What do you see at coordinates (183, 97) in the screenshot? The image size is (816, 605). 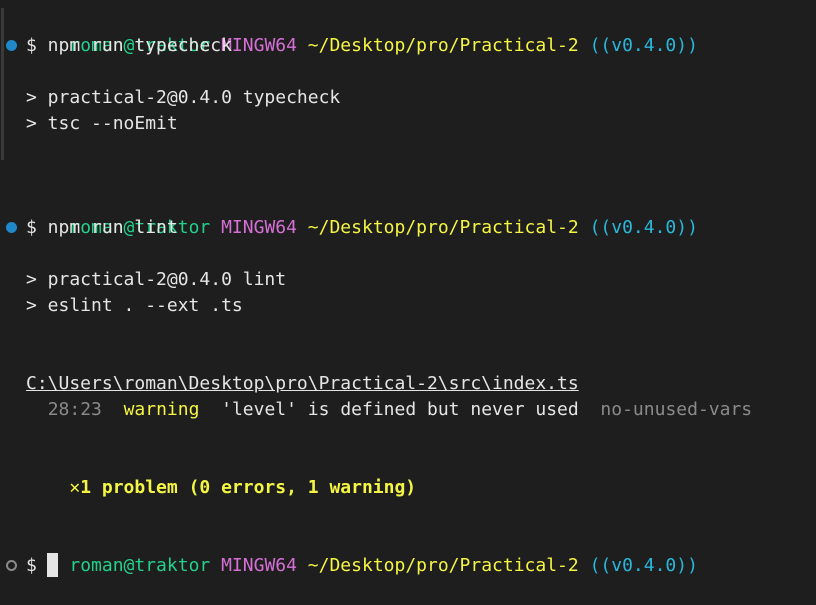 I see `output-line: > practical-2@0.4.0 typecheck` at bounding box center [183, 97].